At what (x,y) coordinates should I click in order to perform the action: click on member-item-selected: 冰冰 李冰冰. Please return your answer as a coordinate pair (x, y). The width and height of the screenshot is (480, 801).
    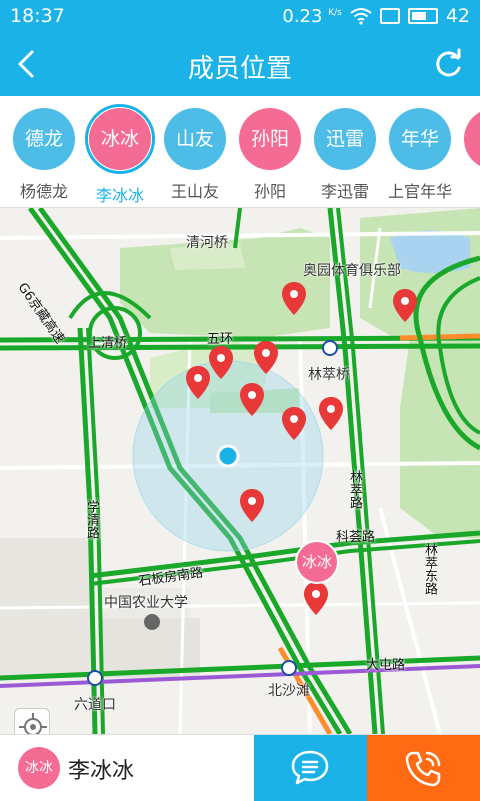
    Looking at the image, I should click on (120, 155).